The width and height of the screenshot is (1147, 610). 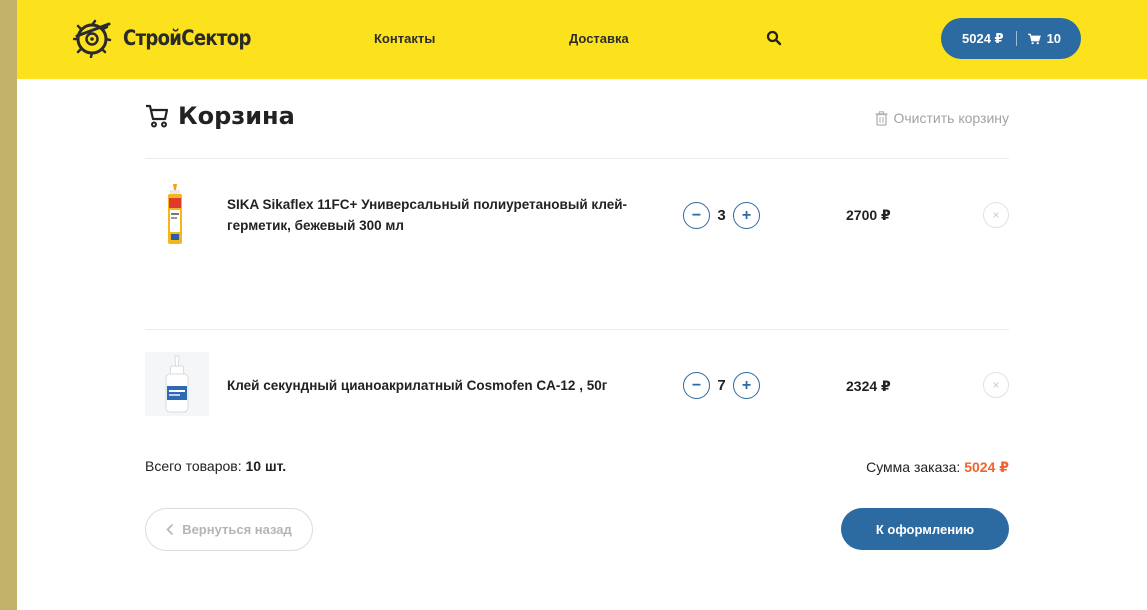 I want to click on product-image-glue, so click(x=177, y=384).